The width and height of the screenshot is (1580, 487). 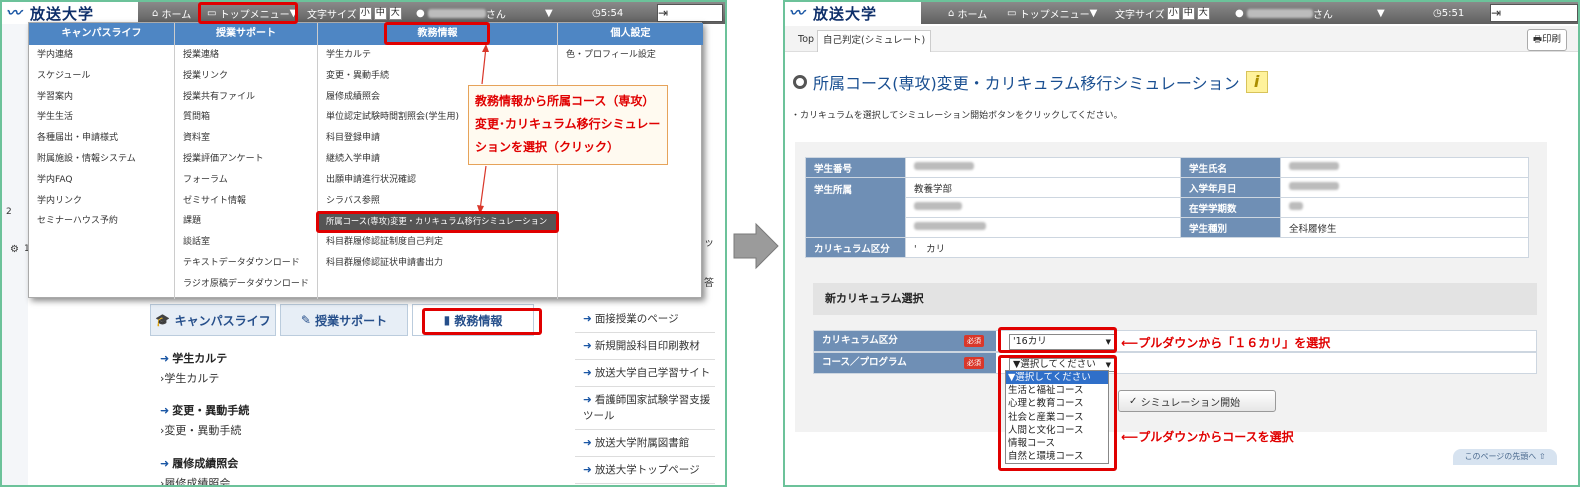 What do you see at coordinates (437, 242) in the screenshot?
I see `menu-item: 科目群履修認証制度自己判定` at bounding box center [437, 242].